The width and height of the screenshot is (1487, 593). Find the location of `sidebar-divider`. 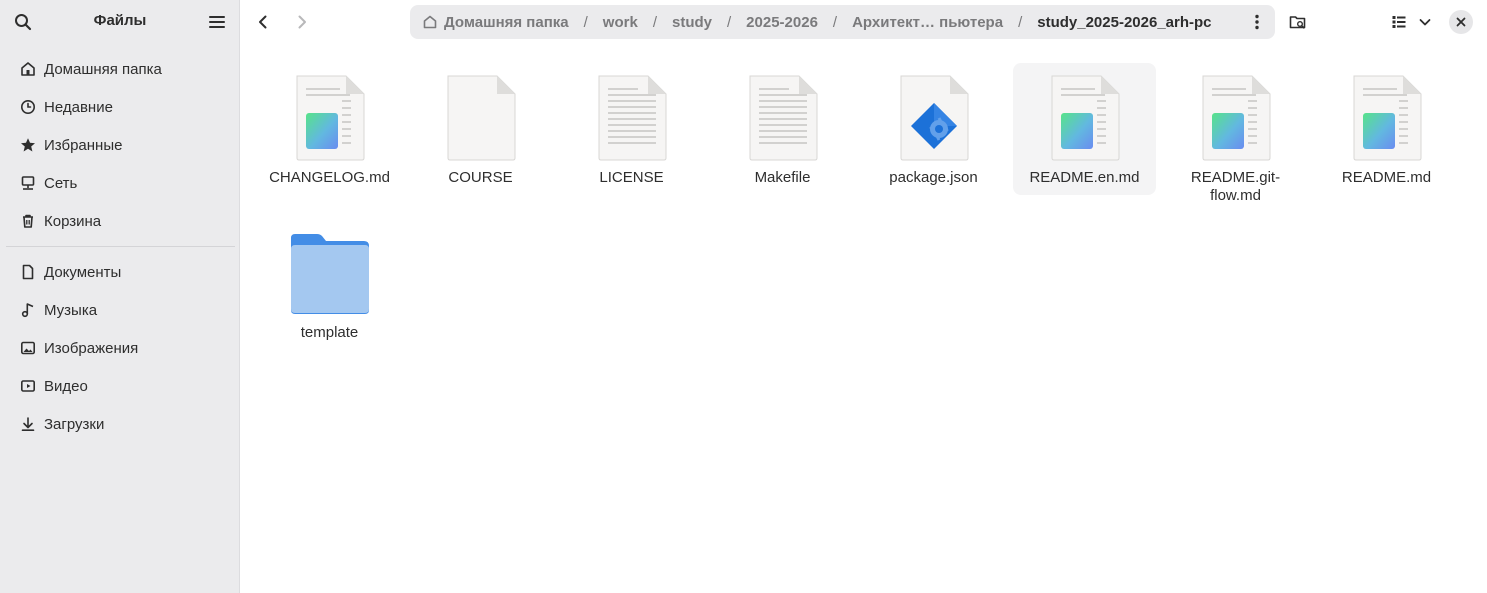

sidebar-divider is located at coordinates (120, 246).